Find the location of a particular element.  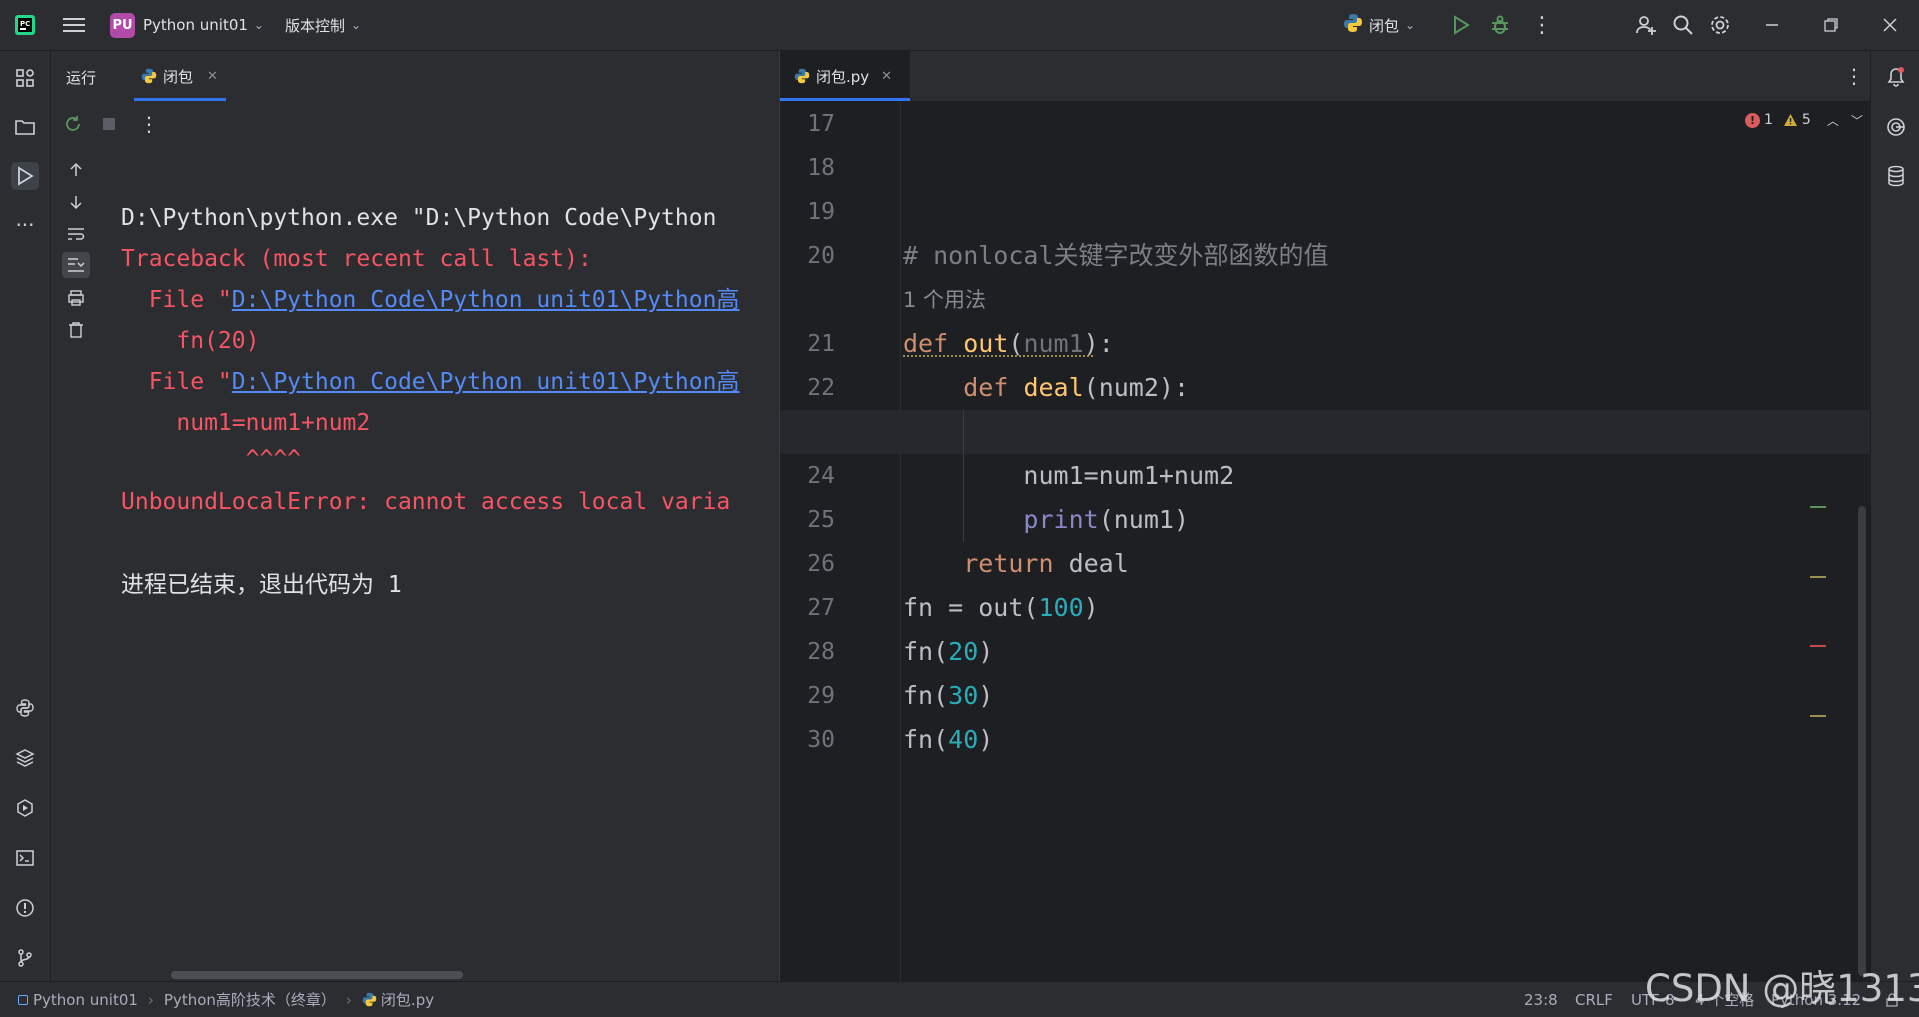

code-comment: # nonlocal关键字改变外部函数的值 is located at coordinates (1116, 255).